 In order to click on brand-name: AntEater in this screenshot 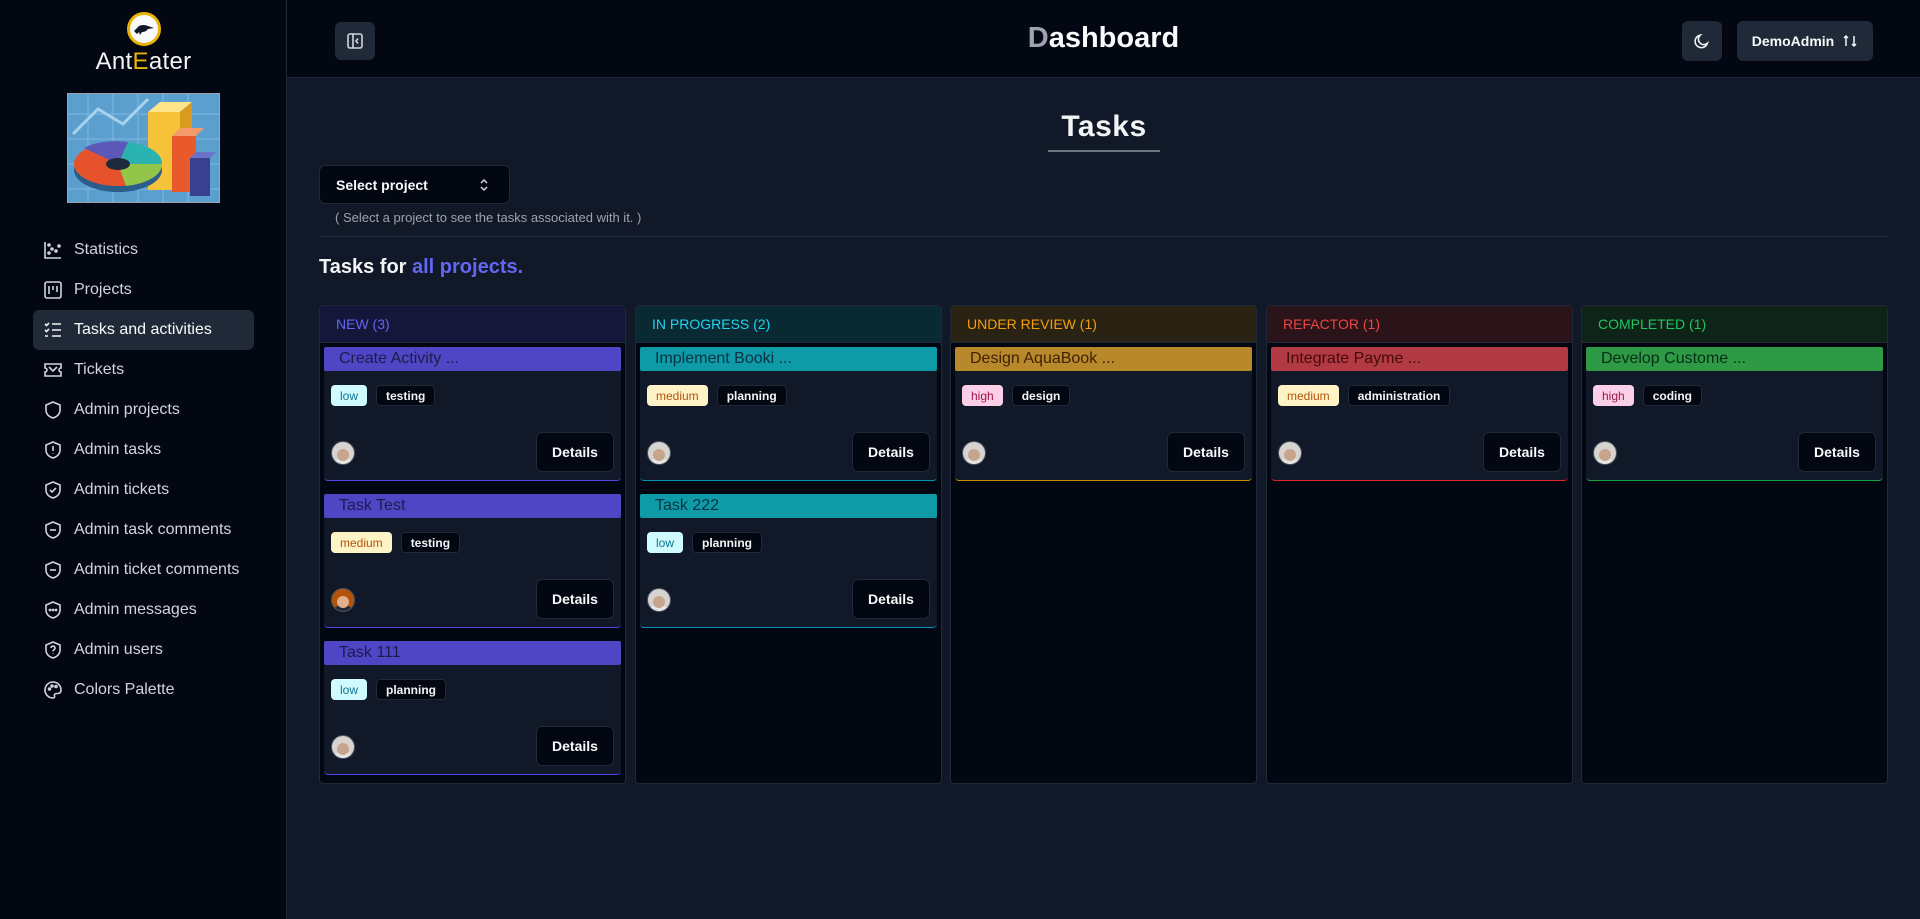, I will do `click(143, 61)`.